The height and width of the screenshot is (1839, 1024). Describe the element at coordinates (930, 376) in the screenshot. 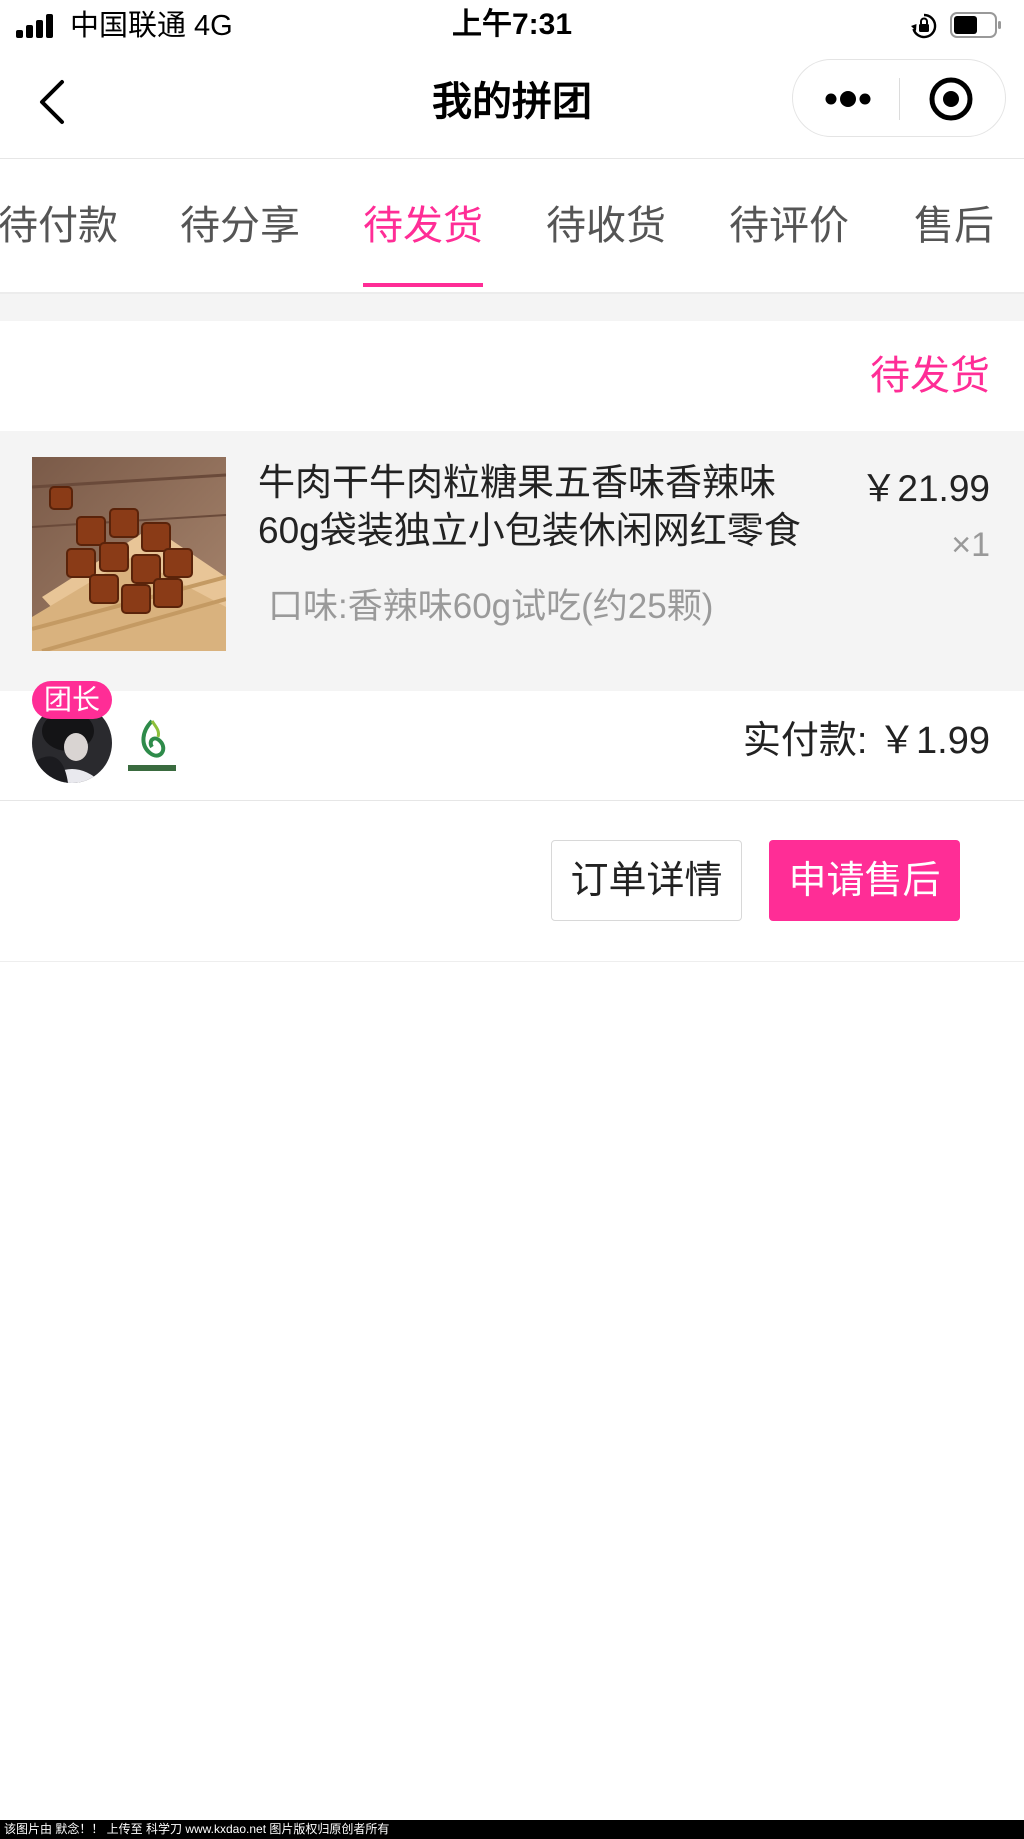

I see `order-status-label: 待发货` at that location.